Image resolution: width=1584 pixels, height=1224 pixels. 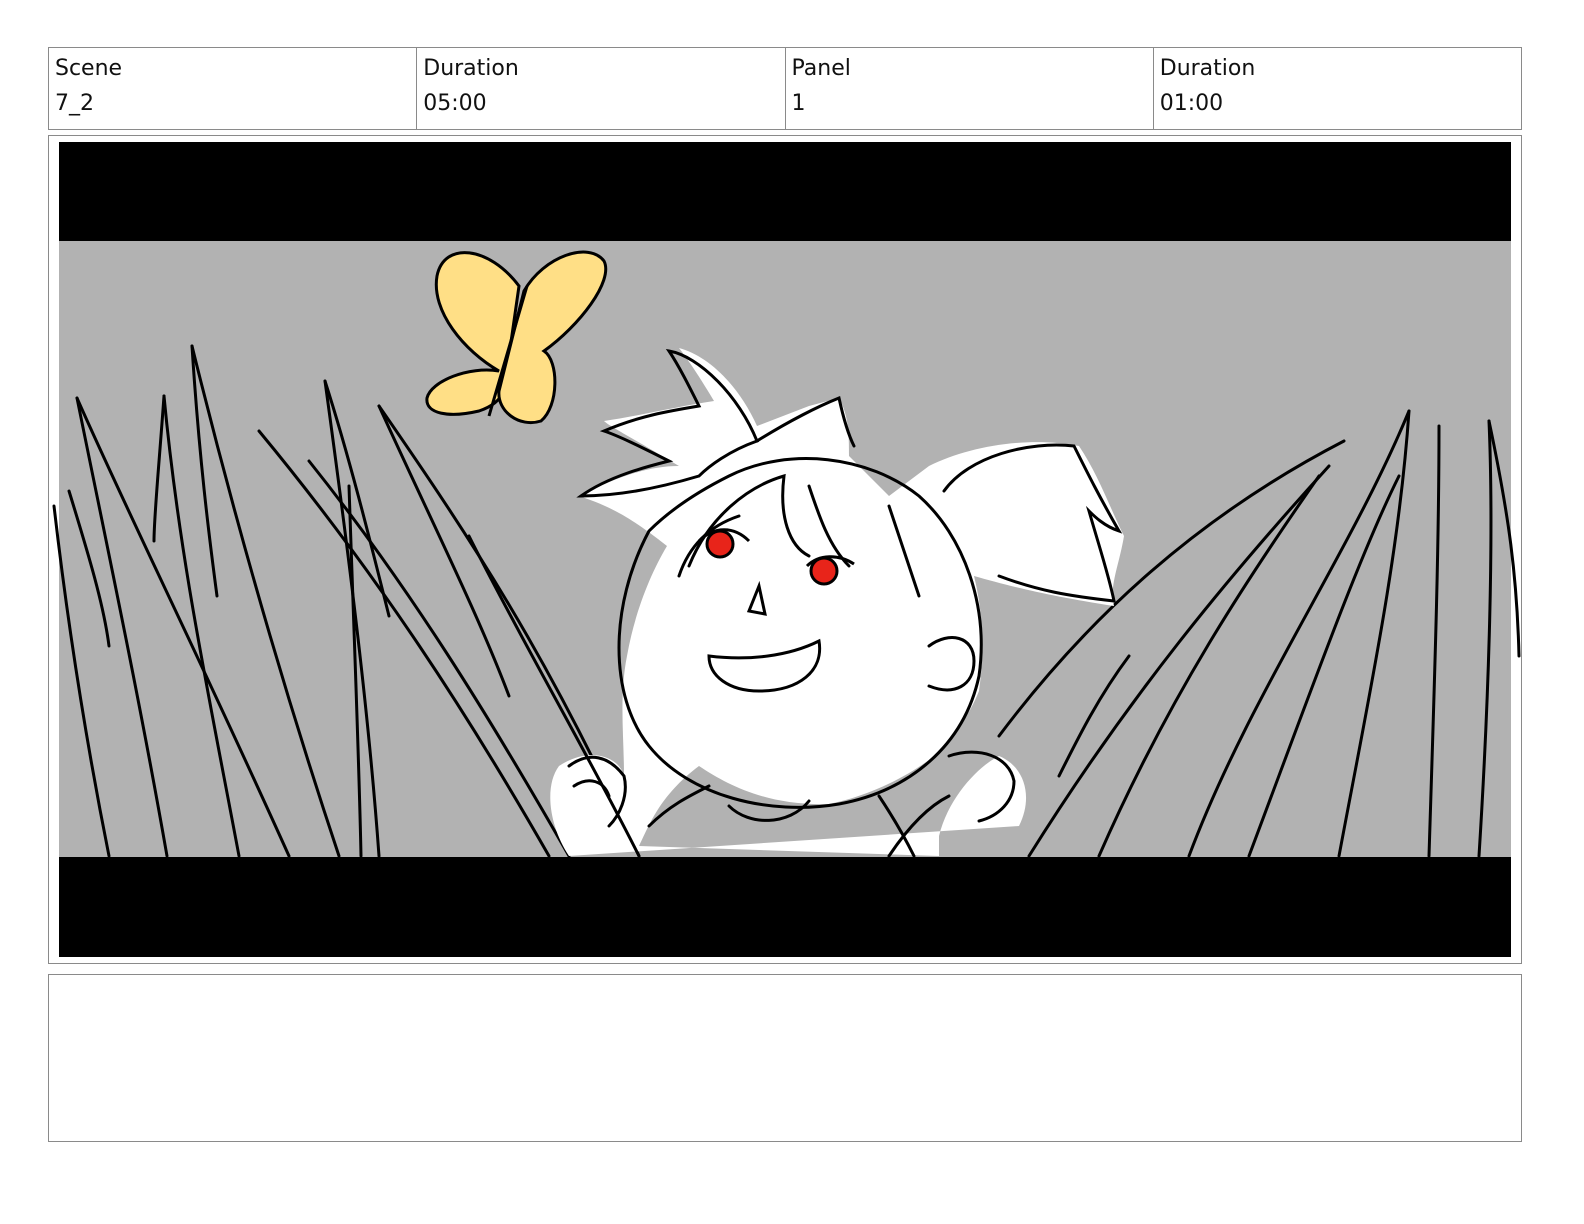 I want to click on scene-duration-value: 05:00, so click(x=600, y=104).